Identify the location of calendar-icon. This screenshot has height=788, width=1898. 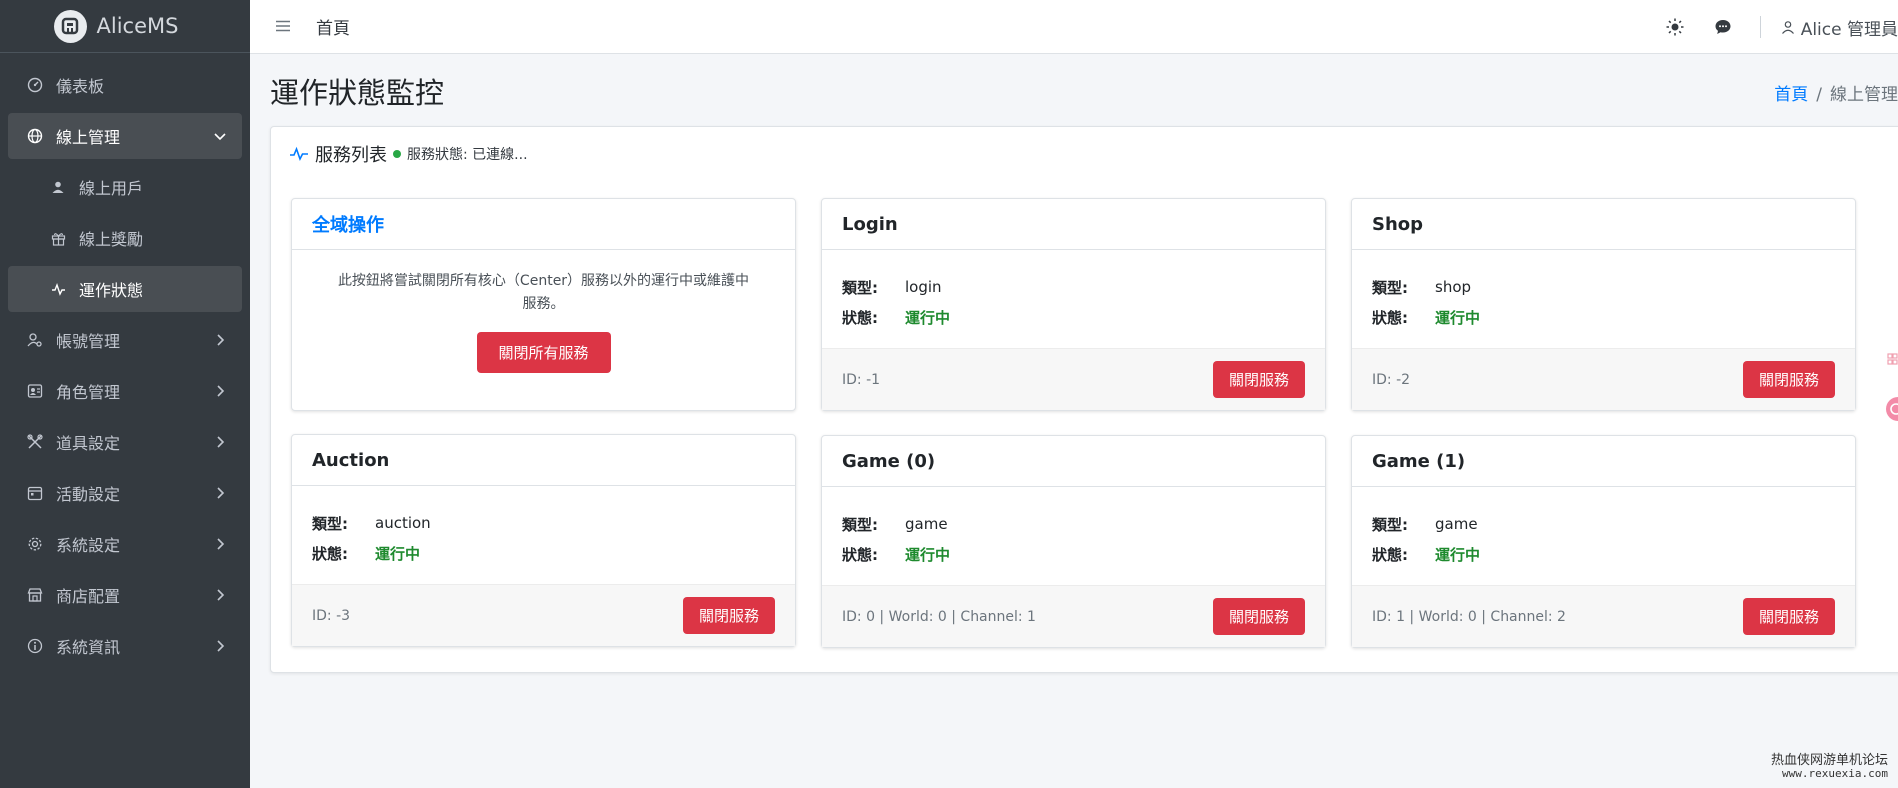
(35, 493).